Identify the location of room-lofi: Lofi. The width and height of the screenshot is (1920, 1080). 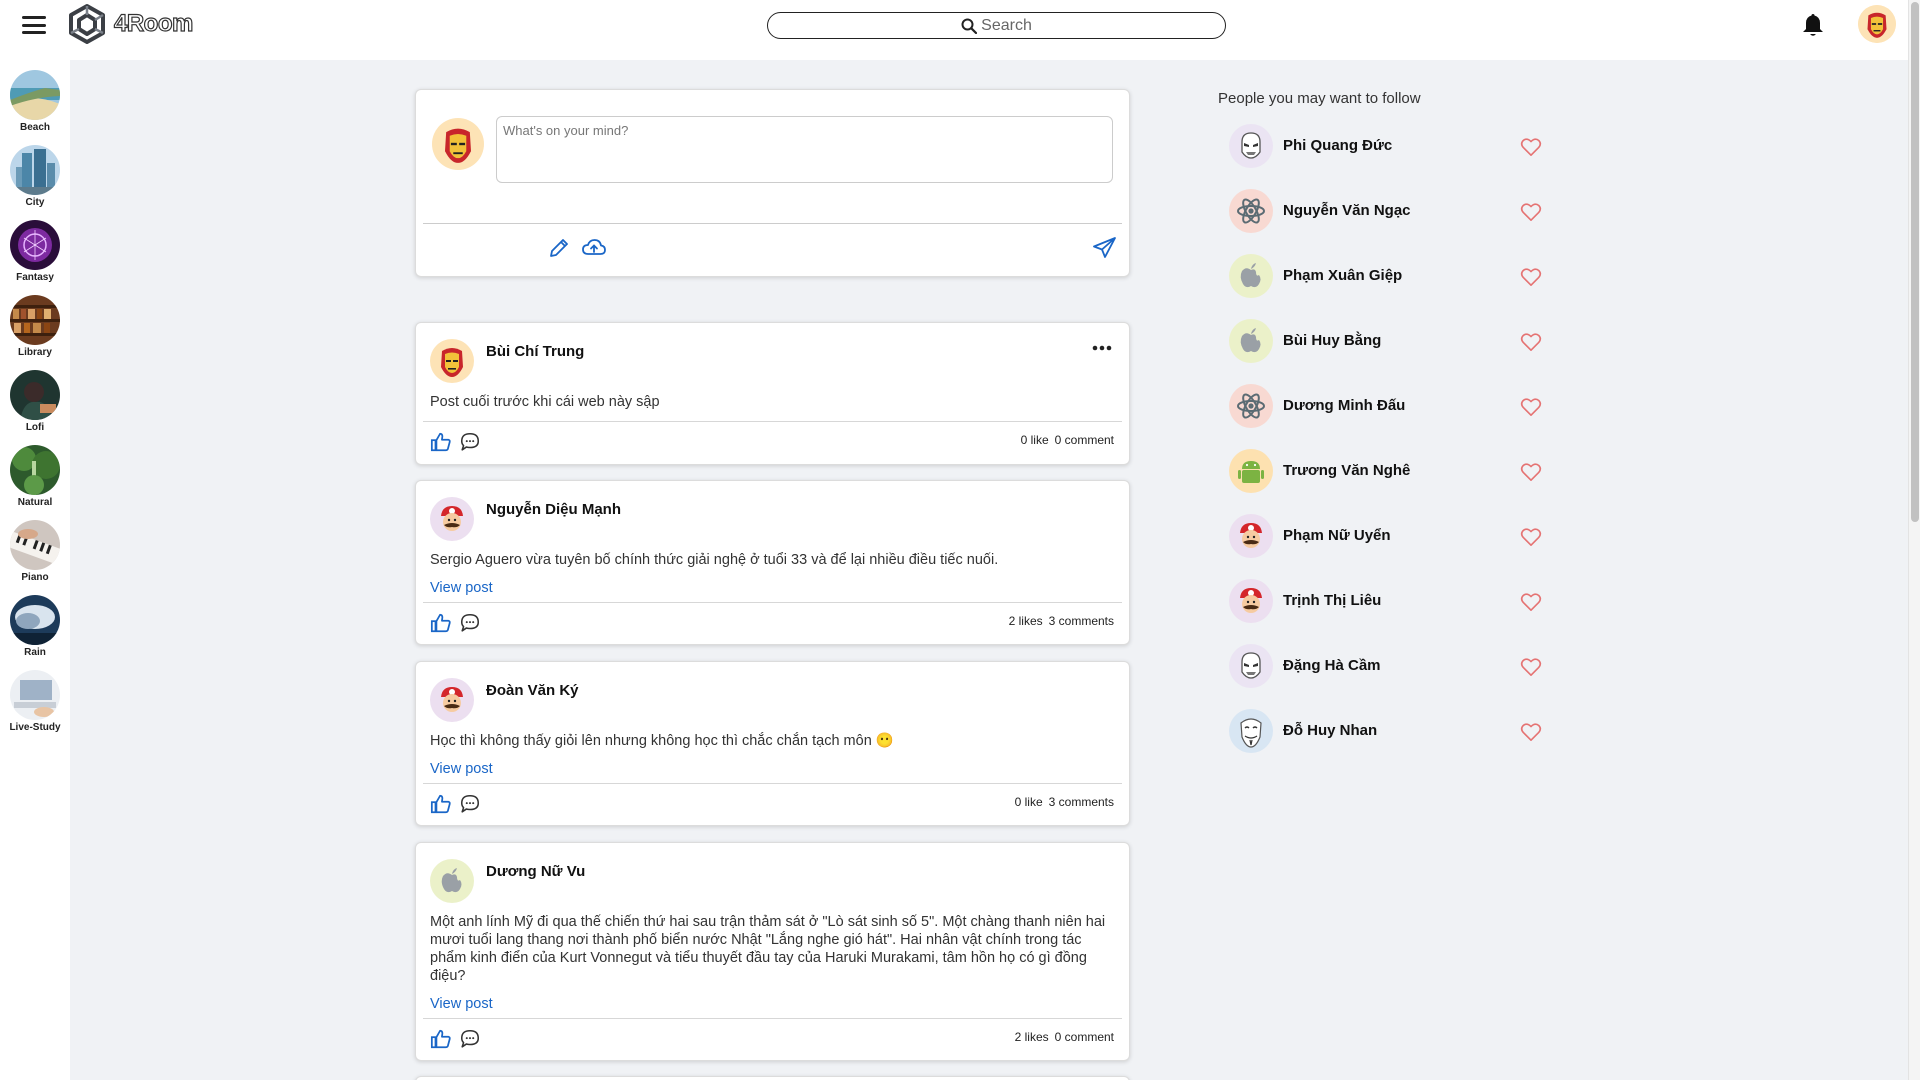
(35, 401).